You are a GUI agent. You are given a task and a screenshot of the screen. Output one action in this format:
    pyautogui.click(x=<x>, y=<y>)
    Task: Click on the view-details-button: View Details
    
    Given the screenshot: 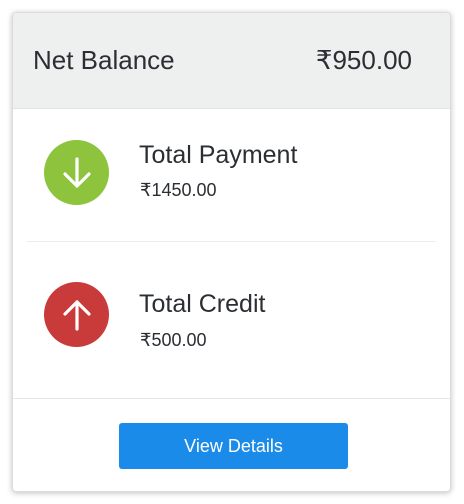 What is the action you would take?
    pyautogui.click(x=233, y=446)
    